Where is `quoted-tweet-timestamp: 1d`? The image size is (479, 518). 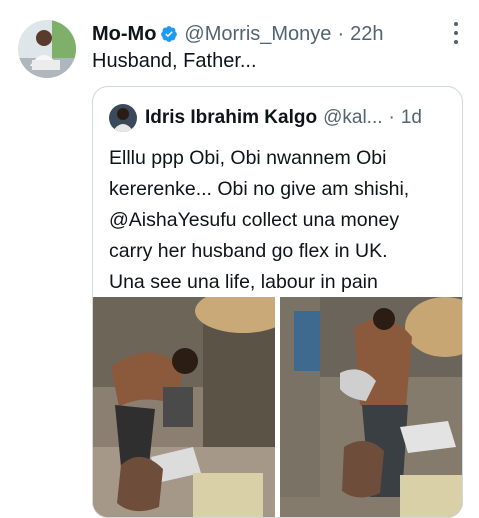
quoted-tweet-timestamp: 1d is located at coordinates (411, 117).